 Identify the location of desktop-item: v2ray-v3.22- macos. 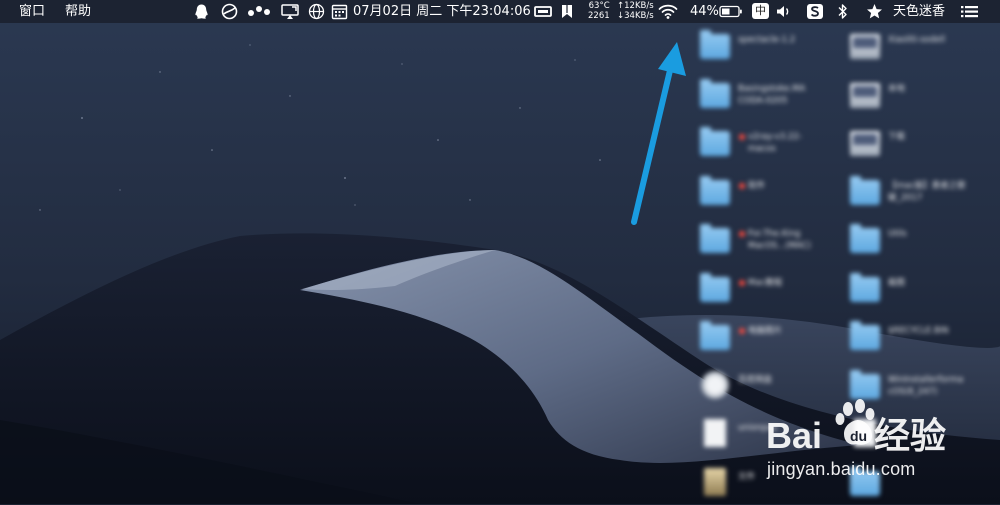
(765, 145).